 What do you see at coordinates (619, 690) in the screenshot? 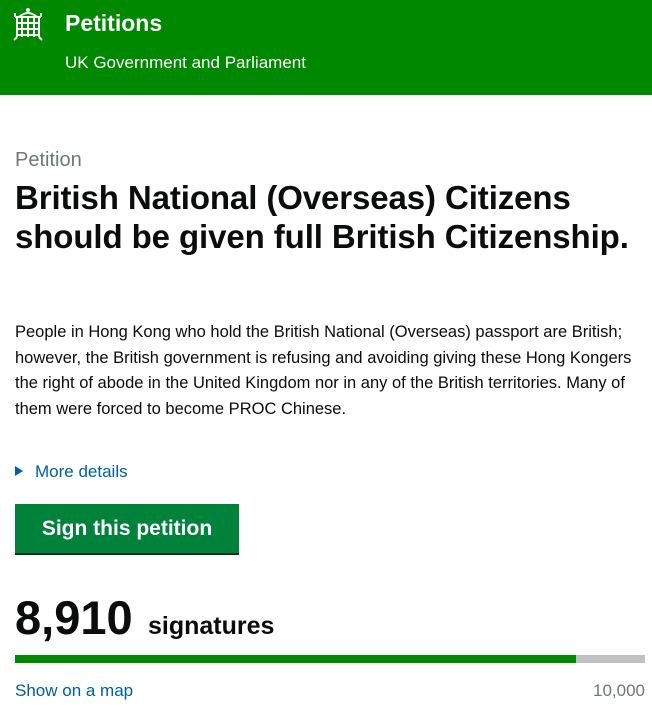
I see `signature-target: 10,000` at bounding box center [619, 690].